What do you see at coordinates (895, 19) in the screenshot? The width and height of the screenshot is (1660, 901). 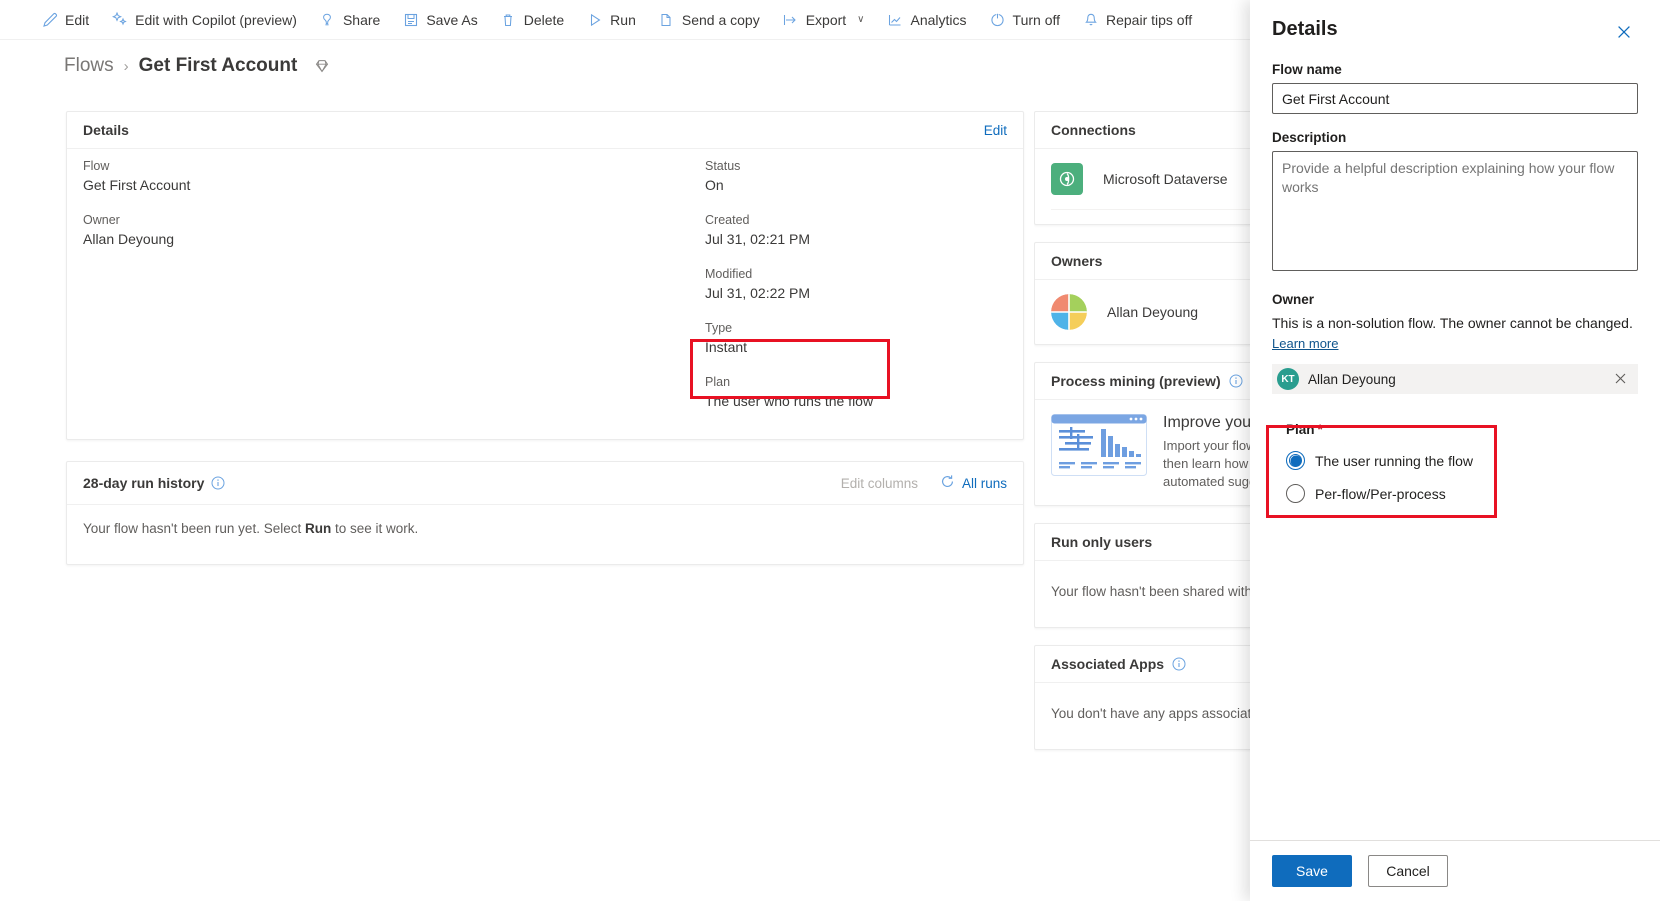 I see `analytics-icon` at bounding box center [895, 19].